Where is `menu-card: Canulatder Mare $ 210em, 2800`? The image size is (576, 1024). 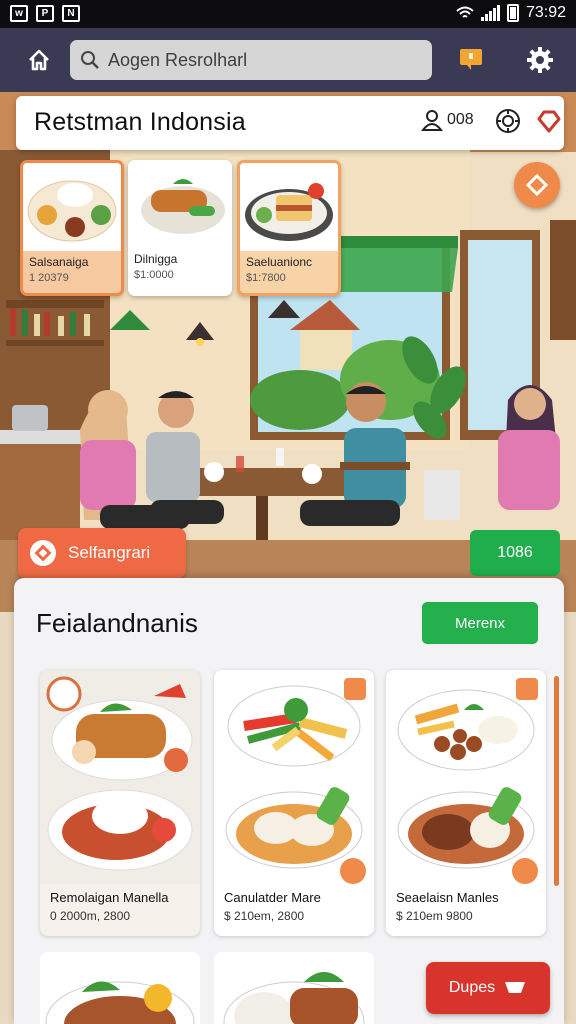
menu-card: Canulatder Mare $ 210em, 2800 is located at coordinates (294, 803).